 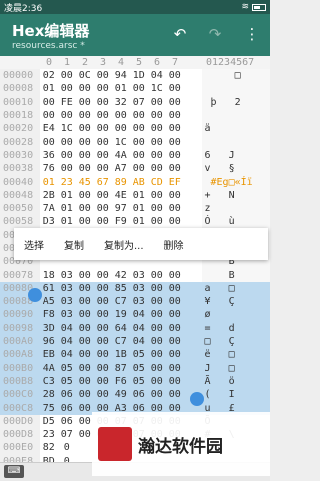 I want to click on undo-icon: ↶, so click(x=180, y=34).